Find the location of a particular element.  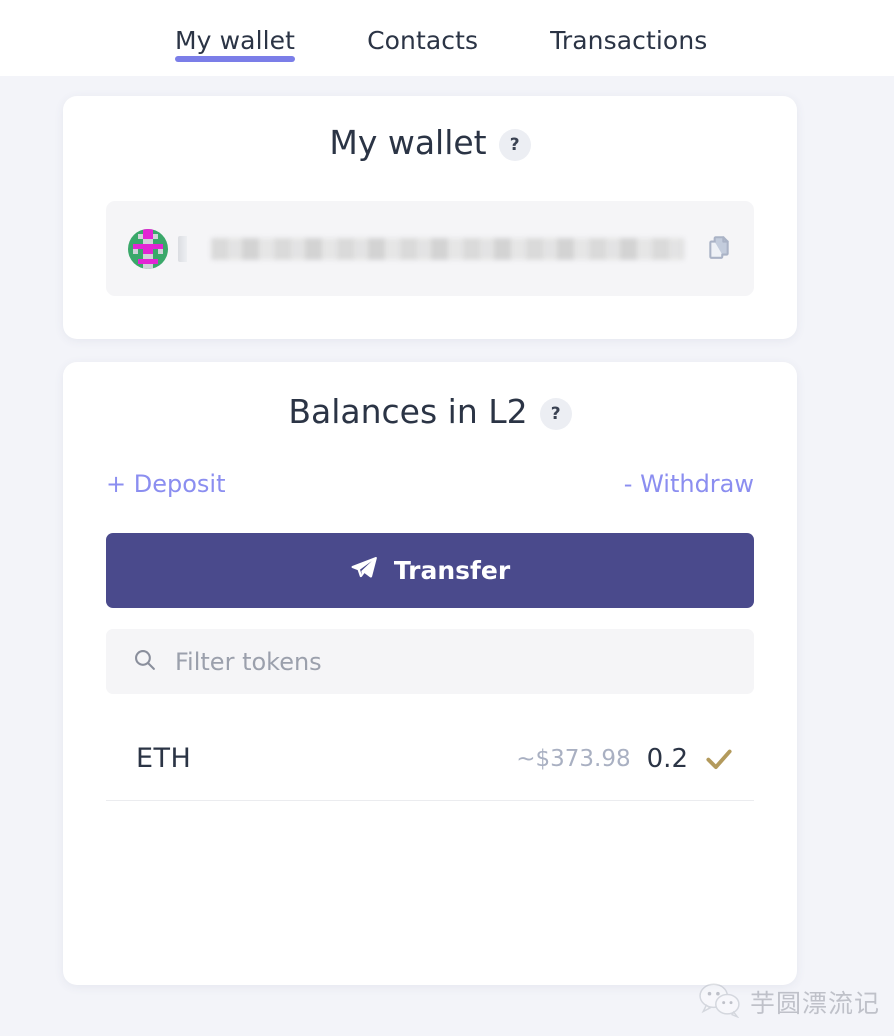

filter-tokens-box is located at coordinates (430, 661).